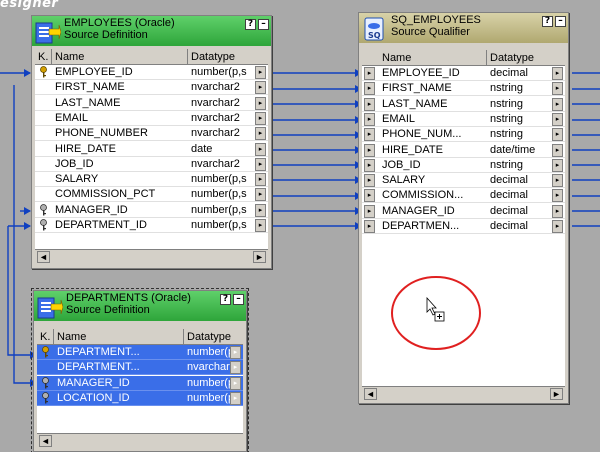 The width and height of the screenshot is (600, 452). Describe the element at coordinates (140, 352) in the screenshot. I see `port-row: DEPARTMENT... number(p ▸` at that location.